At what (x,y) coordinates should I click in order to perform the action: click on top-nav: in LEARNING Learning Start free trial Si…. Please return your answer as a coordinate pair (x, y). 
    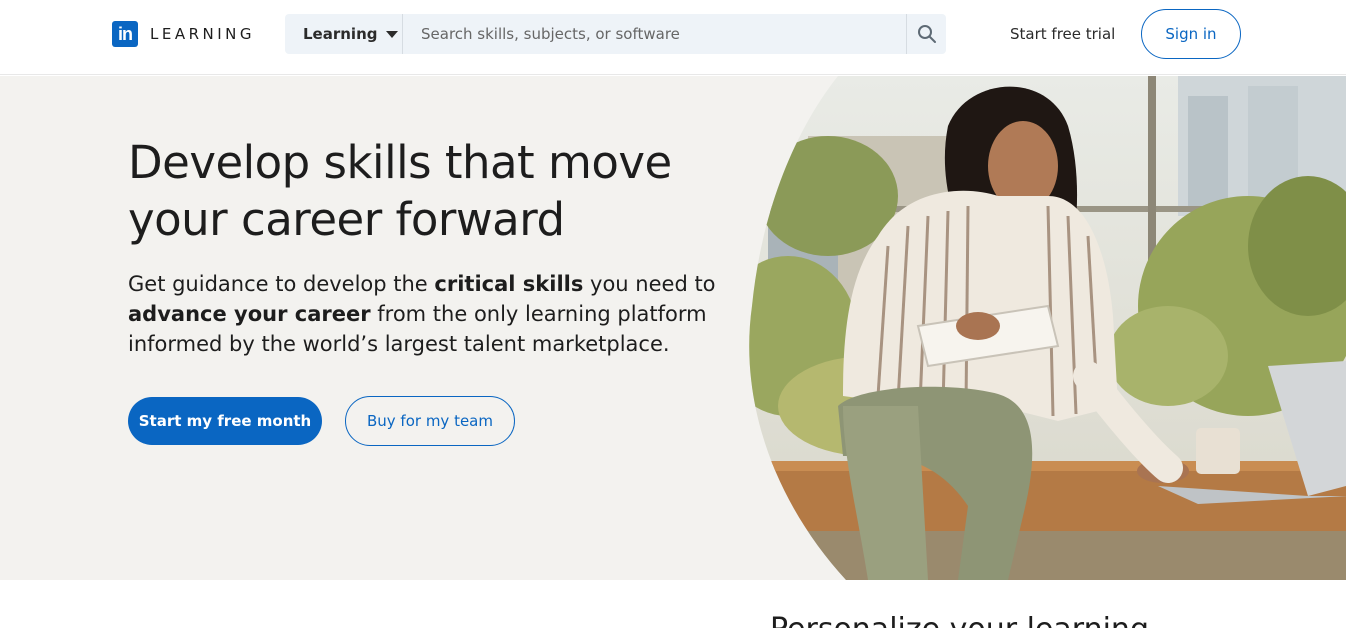
    Looking at the image, I should click on (673, 37).